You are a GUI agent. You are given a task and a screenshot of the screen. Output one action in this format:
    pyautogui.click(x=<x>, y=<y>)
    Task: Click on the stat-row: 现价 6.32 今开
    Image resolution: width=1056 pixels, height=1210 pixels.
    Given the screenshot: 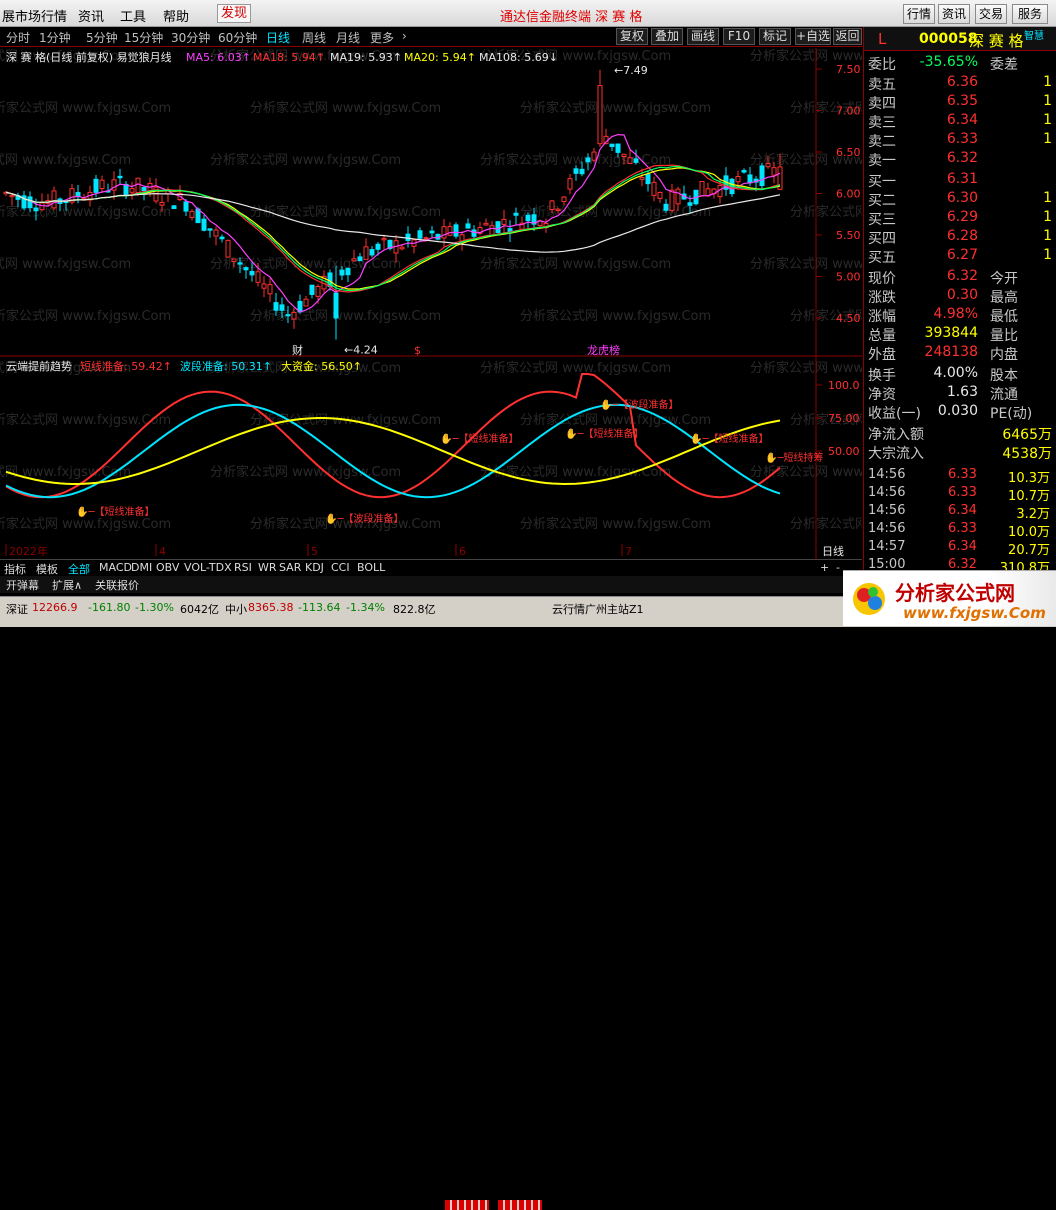 What is the action you would take?
    pyautogui.click(x=943, y=277)
    